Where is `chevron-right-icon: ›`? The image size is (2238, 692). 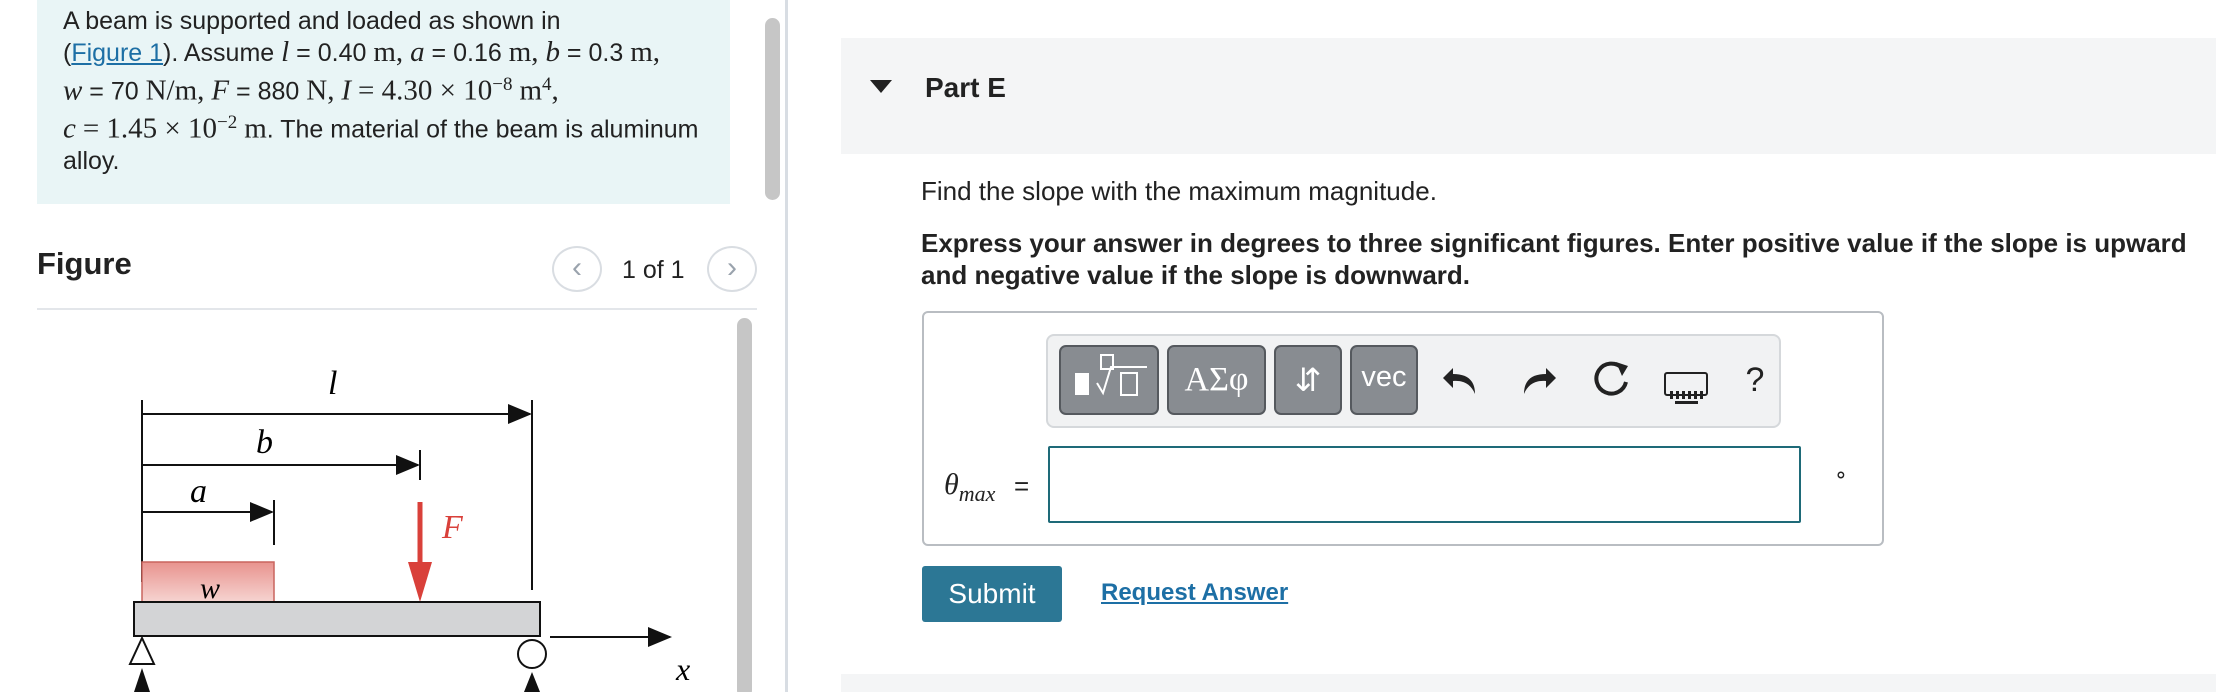
chevron-right-icon: › is located at coordinates (732, 267).